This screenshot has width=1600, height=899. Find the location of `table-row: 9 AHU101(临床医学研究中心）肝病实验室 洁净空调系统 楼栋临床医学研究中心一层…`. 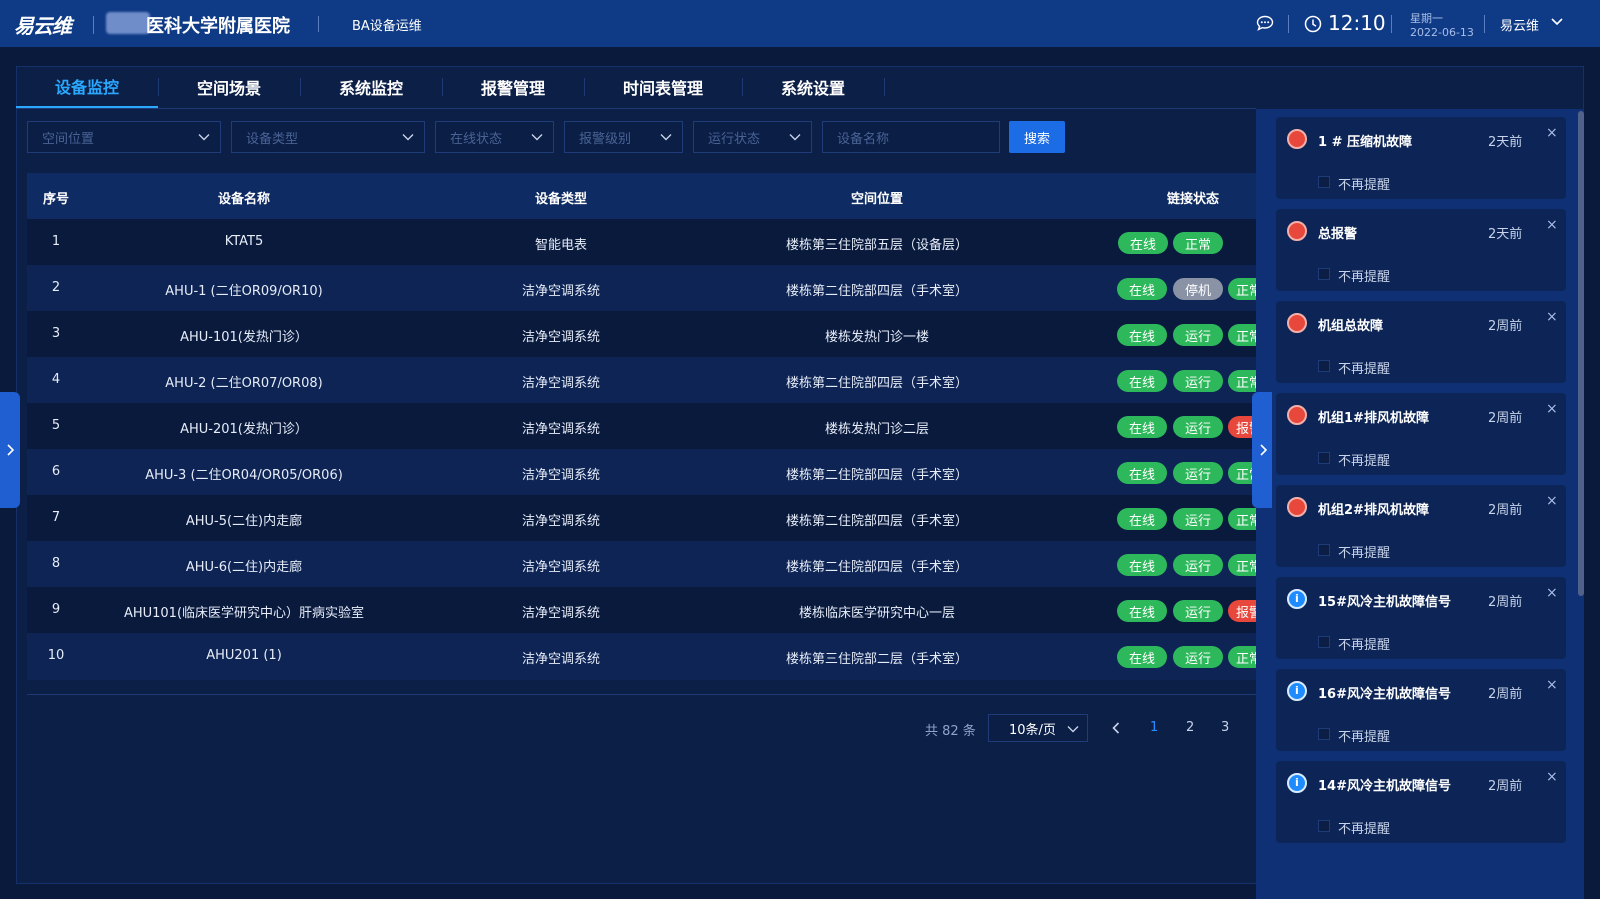

table-row: 9 AHU101(临床医学研究中心）肝病实验室 洁净空调系统 楼栋临床医学研究中心一层… is located at coordinates (641, 610).